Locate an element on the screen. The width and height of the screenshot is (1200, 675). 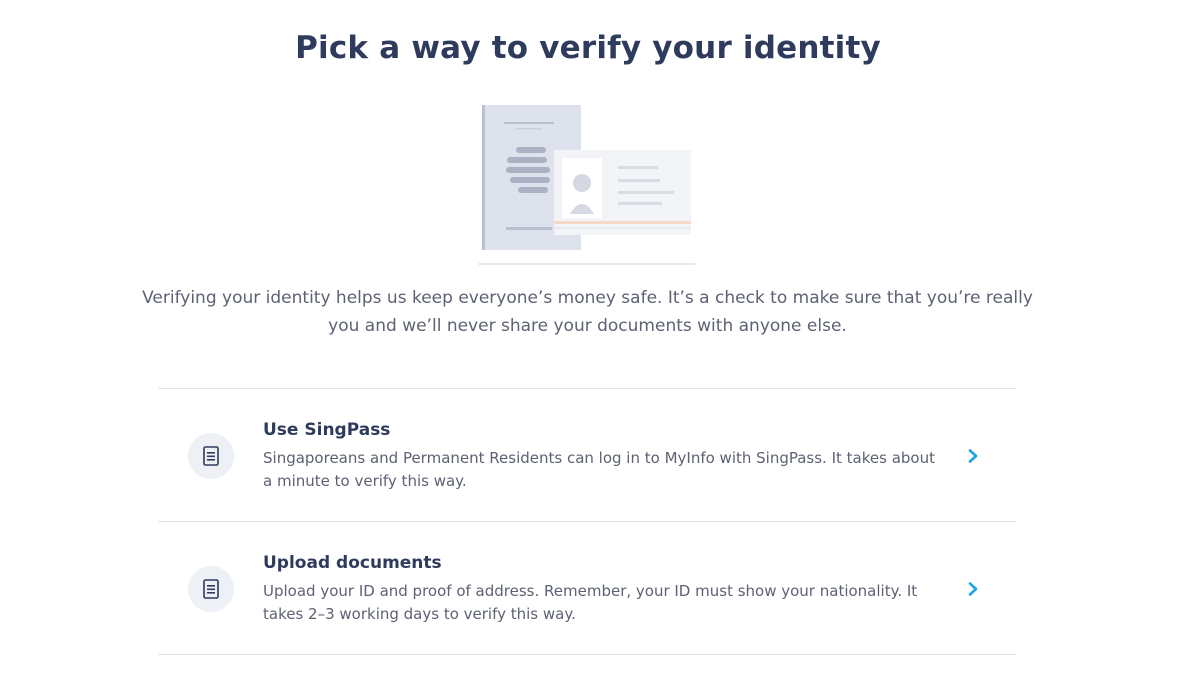
option-title: Upload documents is located at coordinates (352, 563).